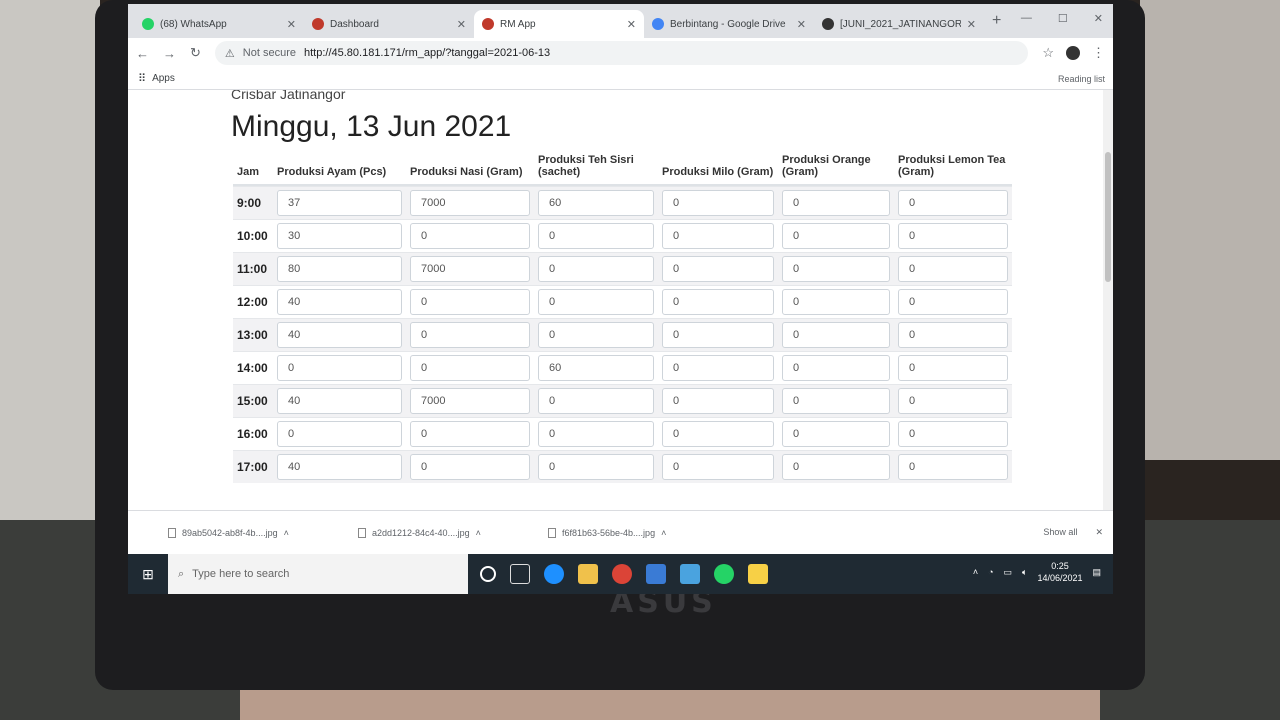 The width and height of the screenshot is (1280, 720). I want to click on mail-icon, so click(690, 574).